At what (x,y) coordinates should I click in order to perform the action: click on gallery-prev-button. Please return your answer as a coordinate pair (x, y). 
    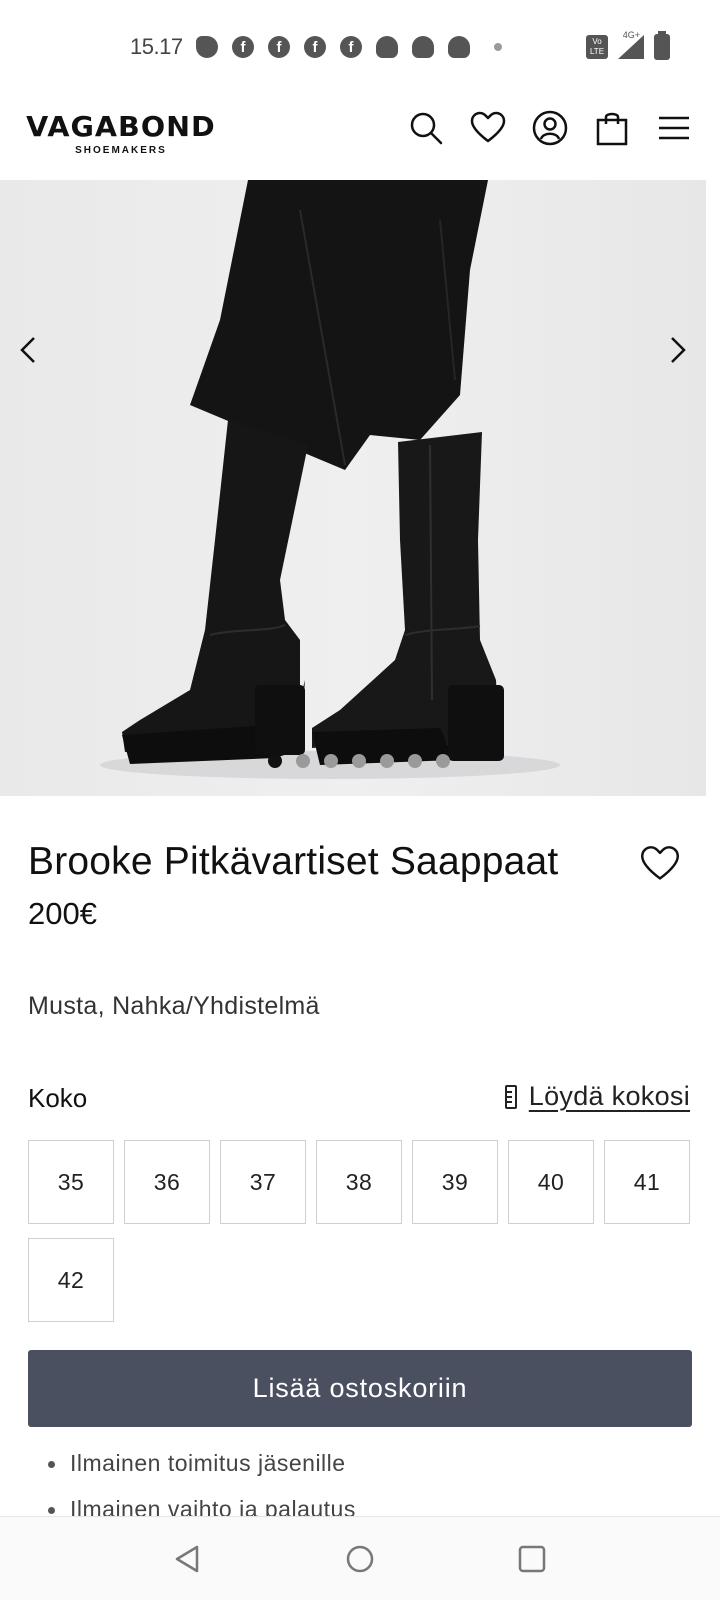
    Looking at the image, I should click on (28, 350).